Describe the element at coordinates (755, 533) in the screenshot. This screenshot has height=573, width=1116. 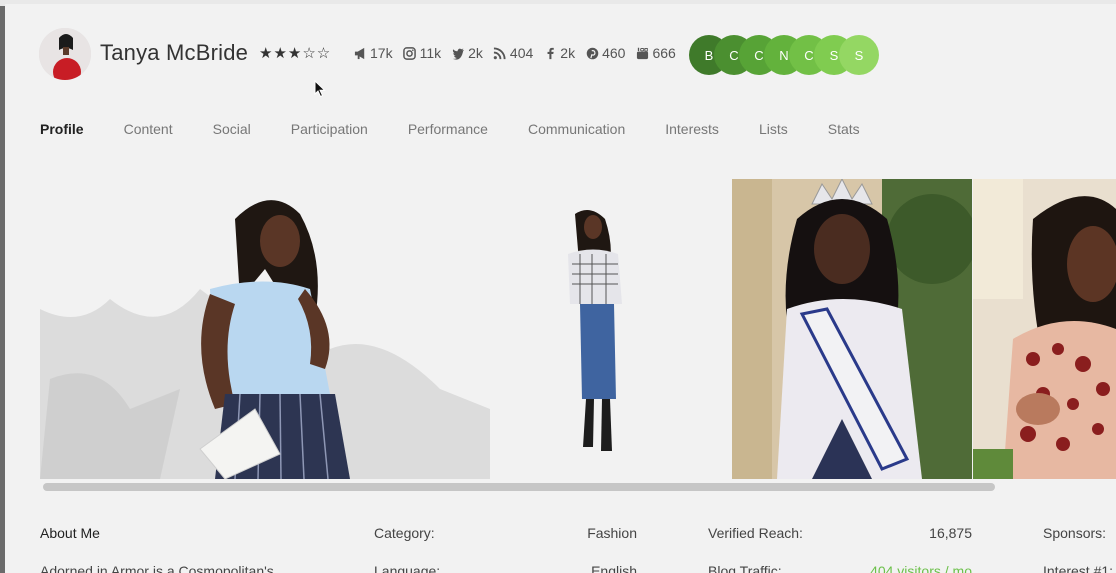
I see `verified-reach-label: Verified Reach:` at that location.